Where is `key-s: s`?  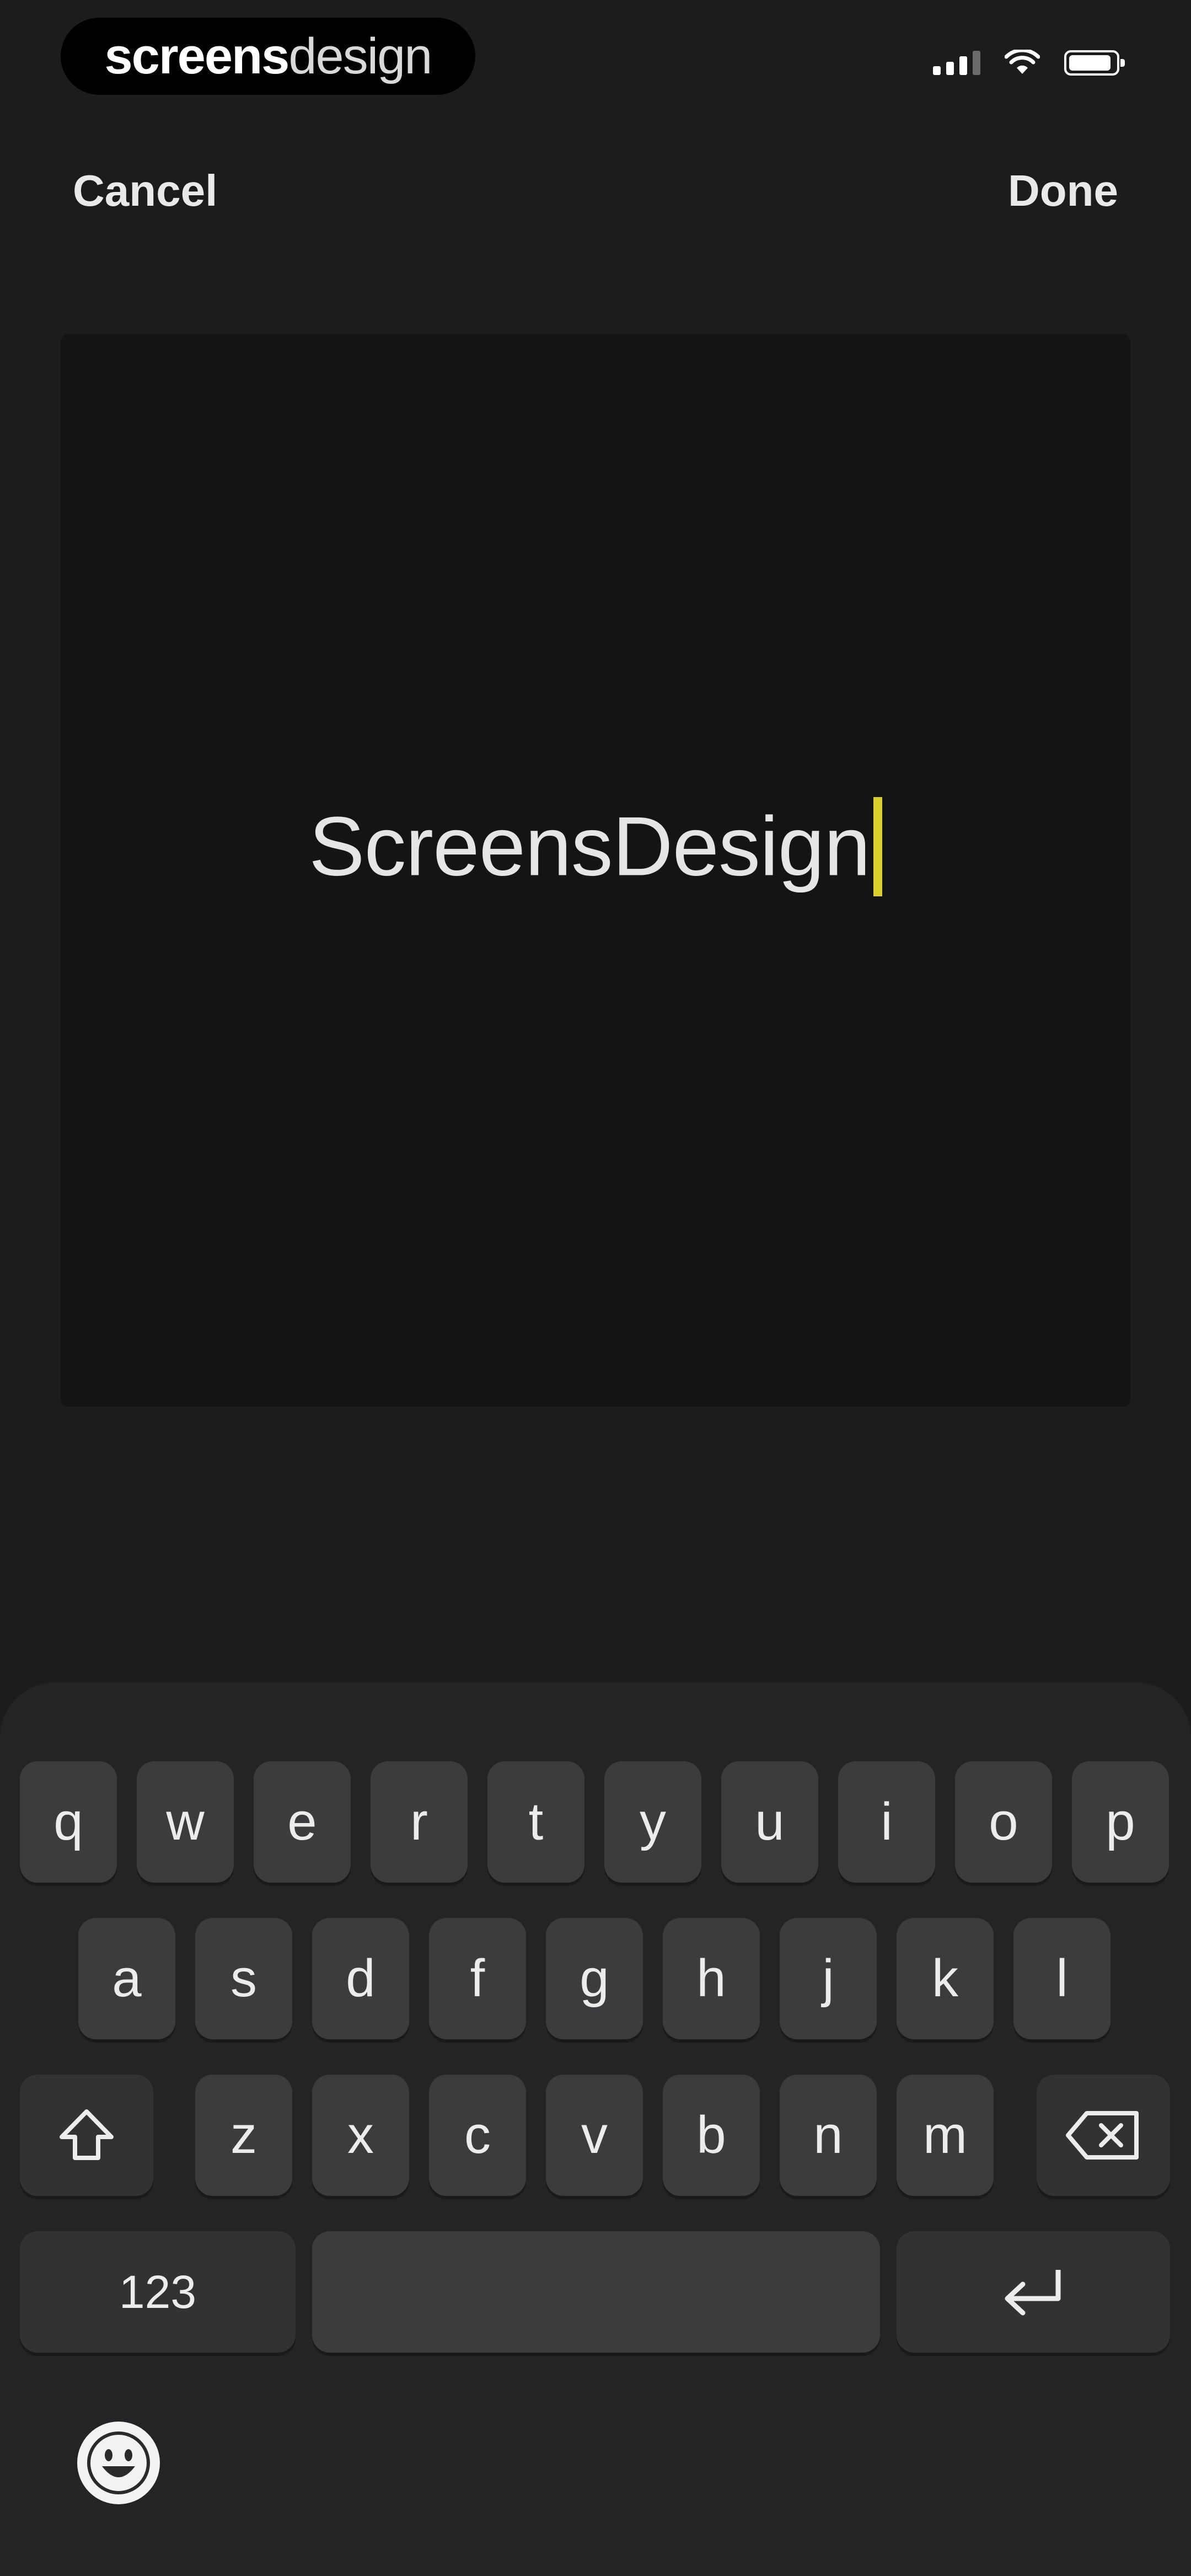 key-s: s is located at coordinates (243, 1978).